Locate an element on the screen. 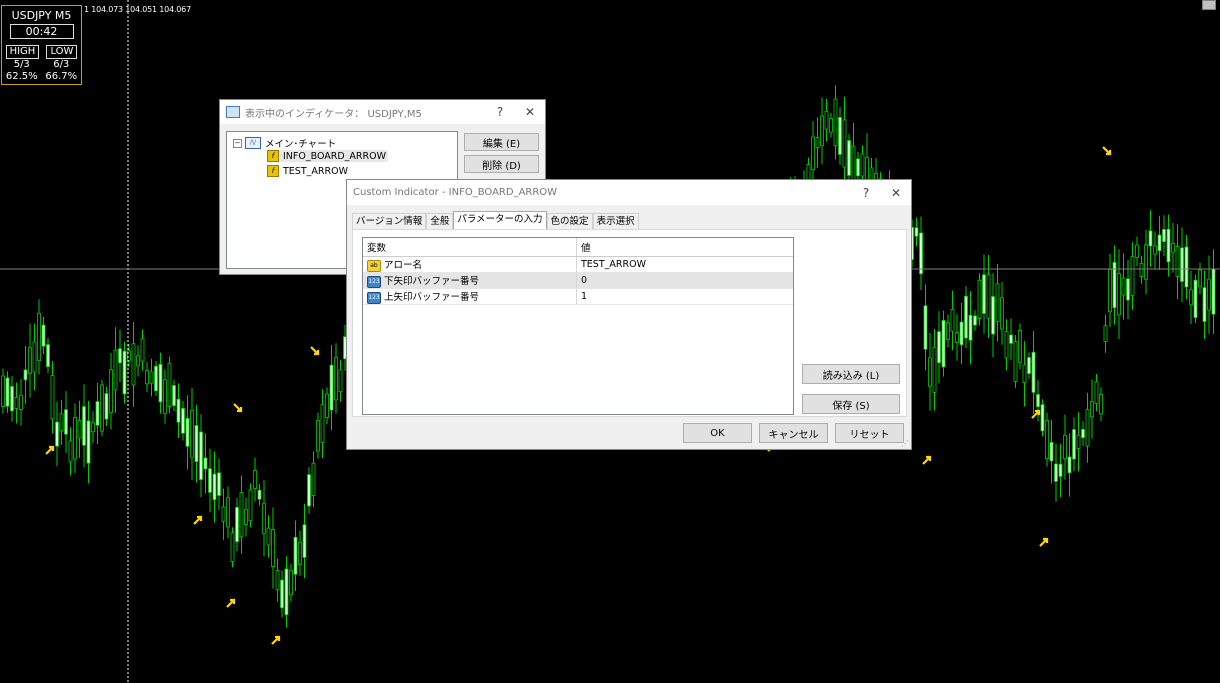 This screenshot has width=1220, height=683. board-timer: 00:42 is located at coordinates (41, 31).